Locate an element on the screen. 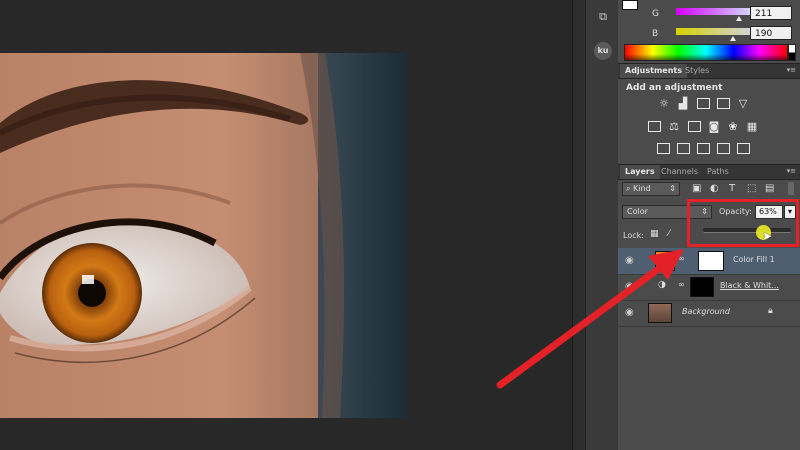  invert-icon is located at coordinates (663, 148).